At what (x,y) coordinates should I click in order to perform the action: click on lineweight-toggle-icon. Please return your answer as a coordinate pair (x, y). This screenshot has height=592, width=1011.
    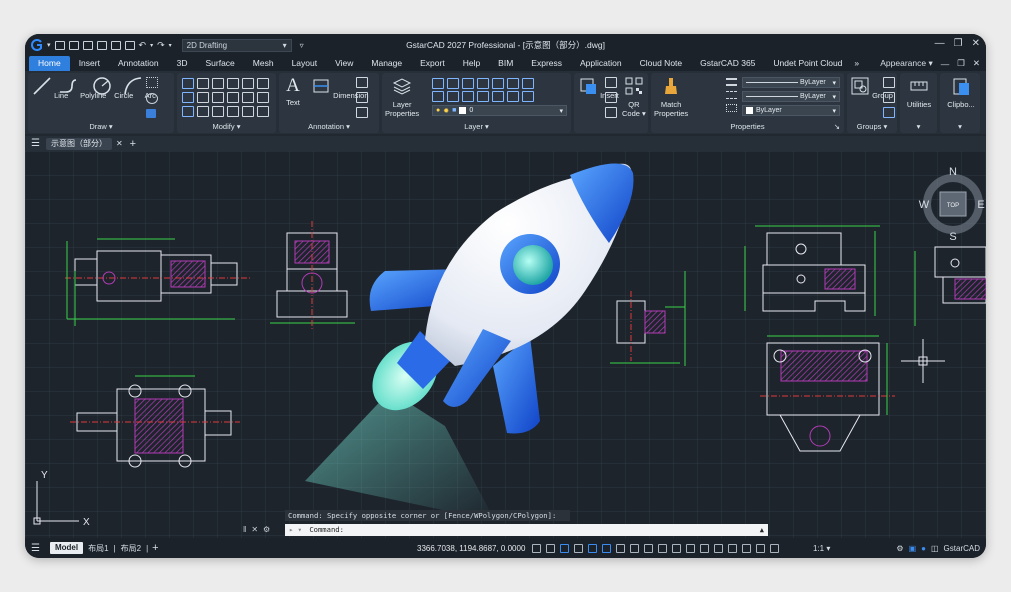
    Looking at the image, I should click on (662, 548).